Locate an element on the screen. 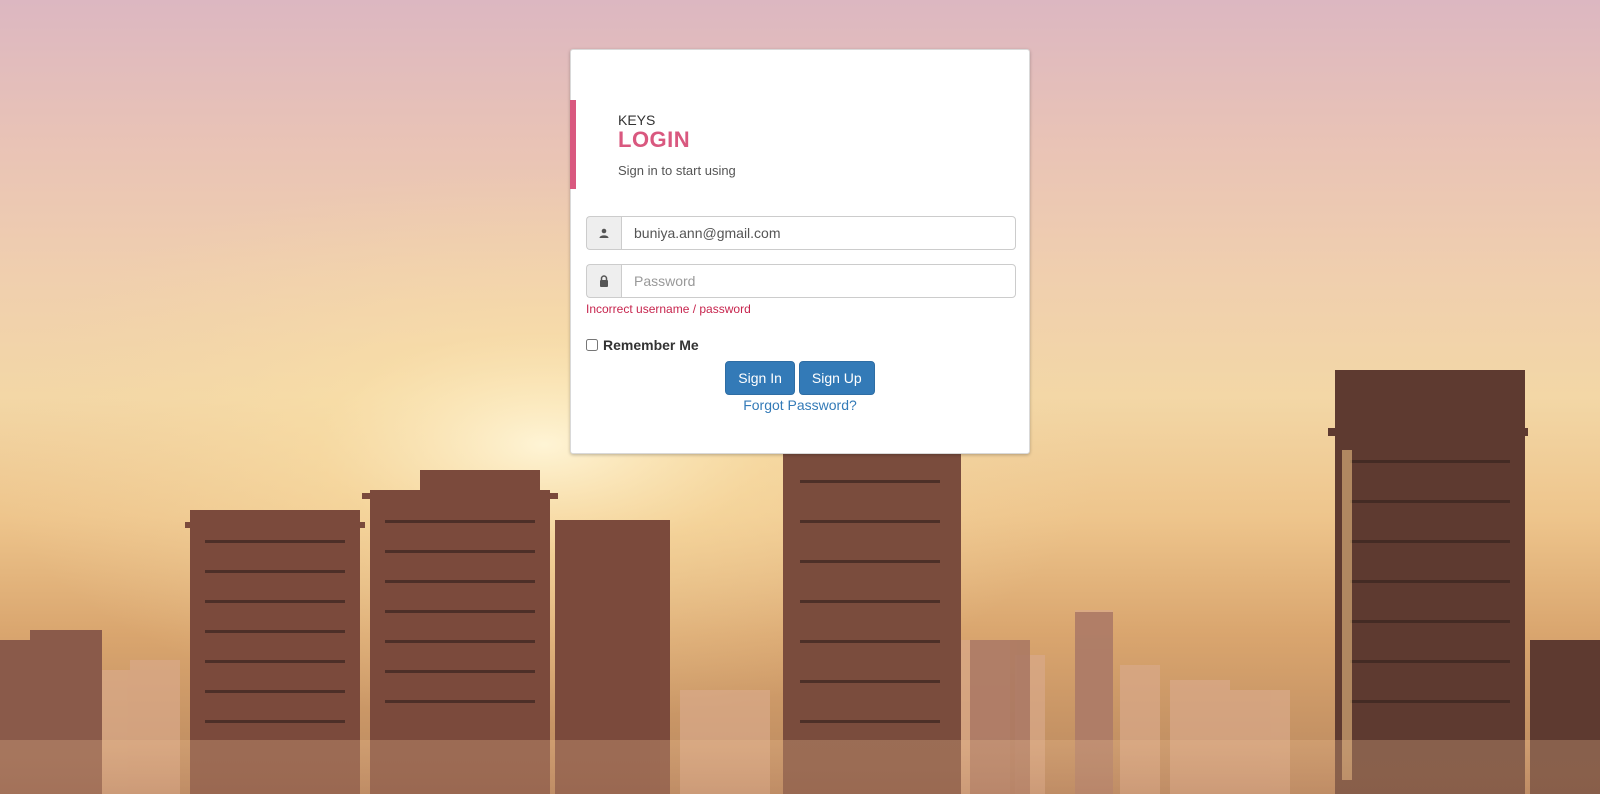 The image size is (1600, 794). remember-me-checkbox is located at coordinates (592, 345).